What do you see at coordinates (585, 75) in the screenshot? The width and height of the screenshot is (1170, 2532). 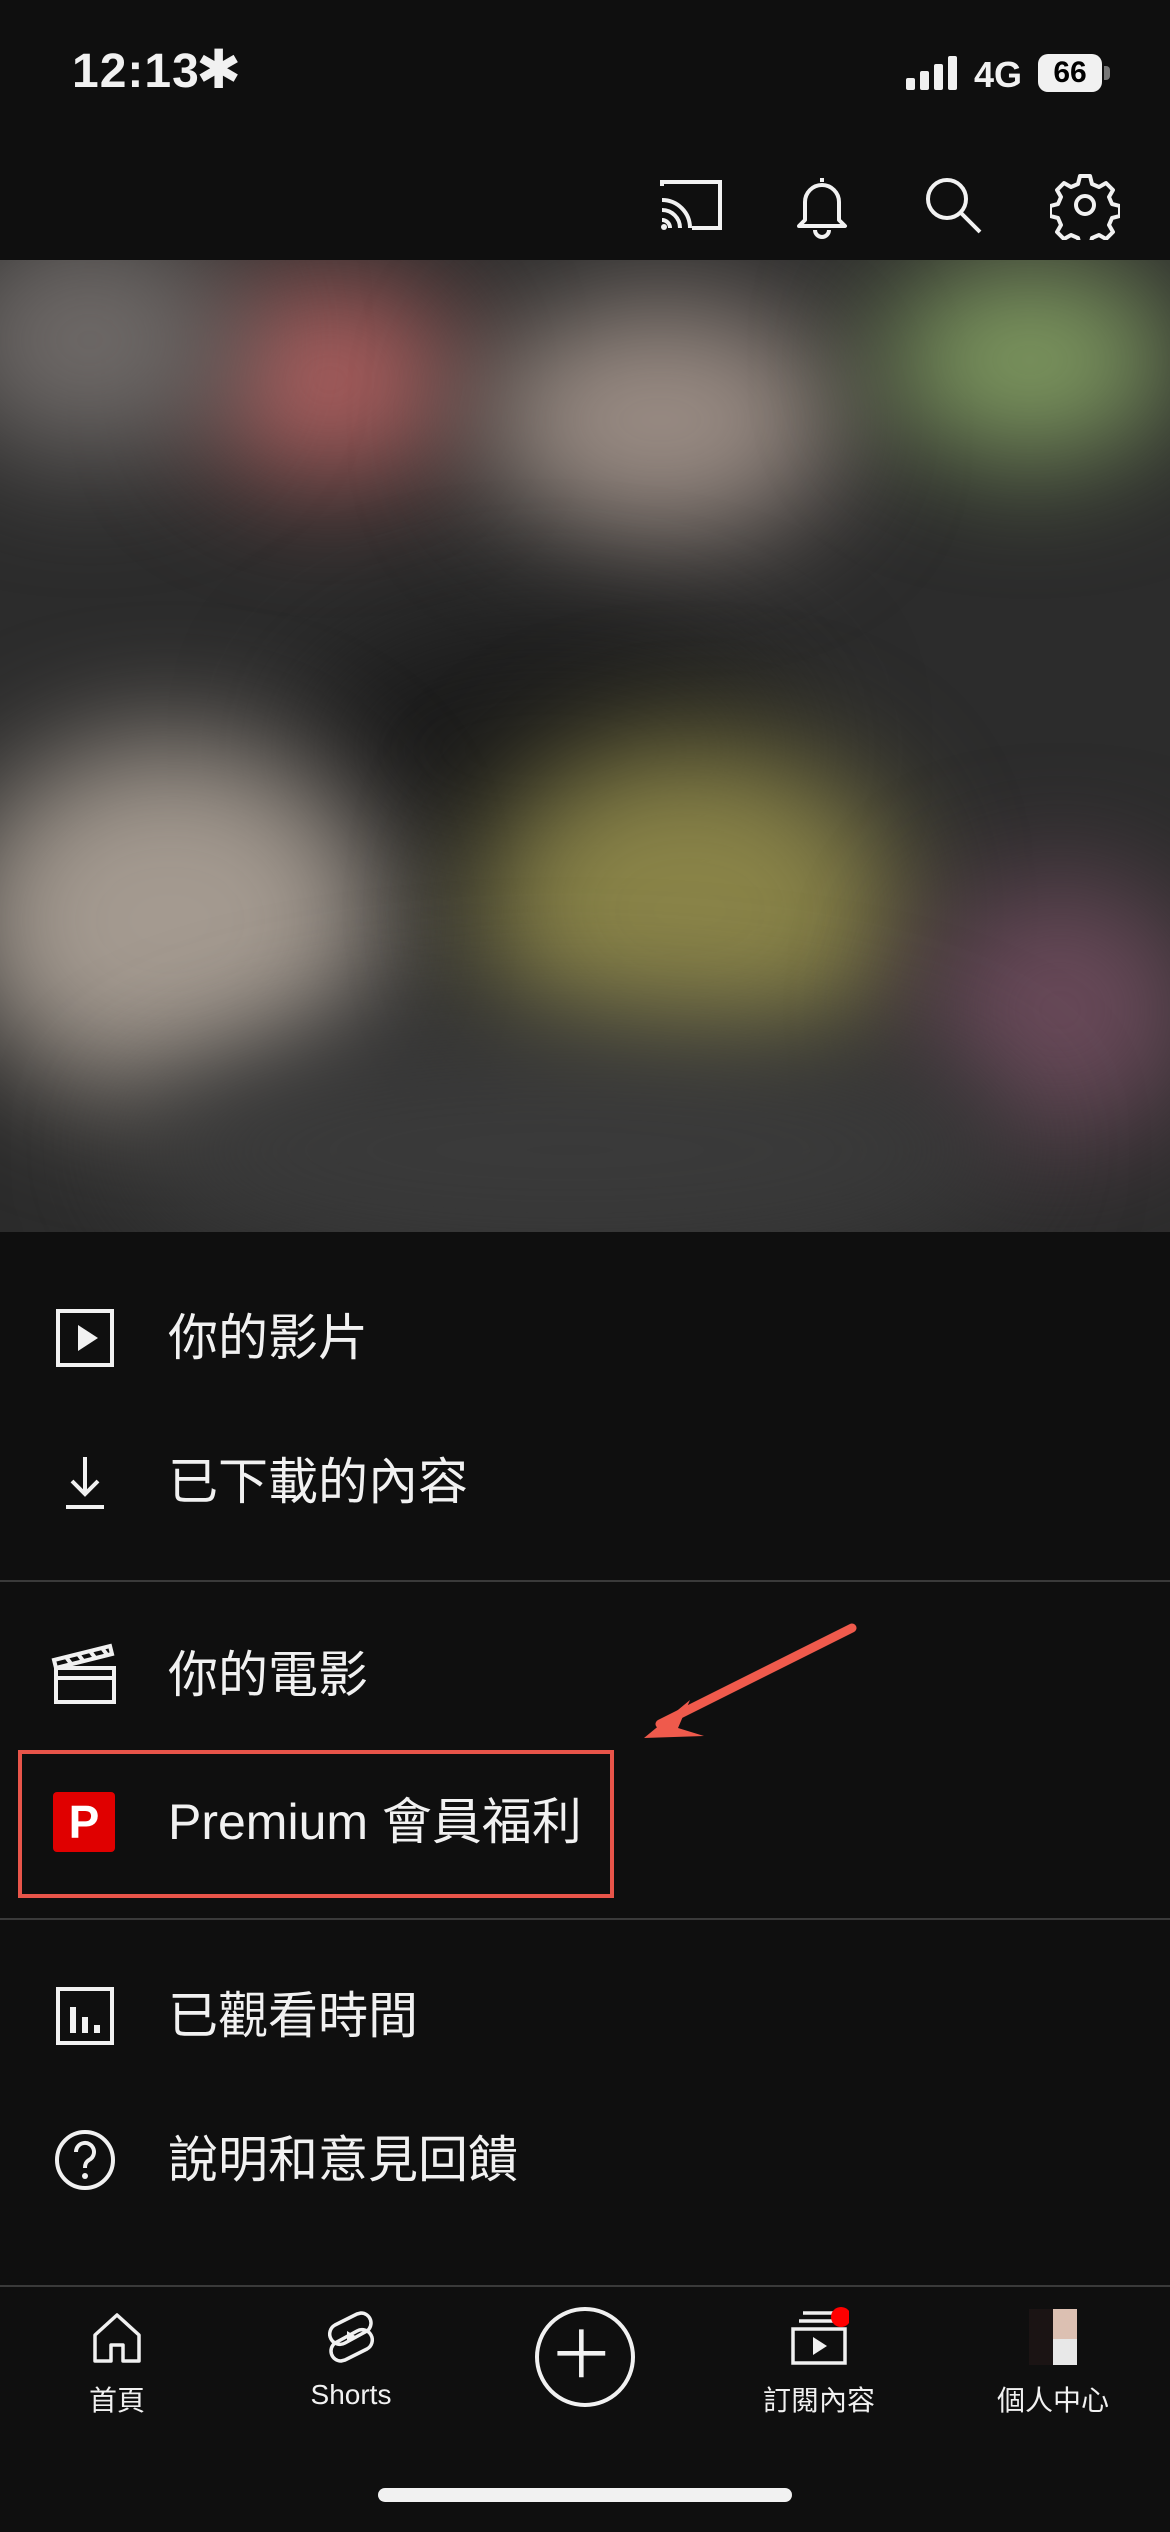 I see `status-bar: 12:13 ✱ 4G 66` at bounding box center [585, 75].